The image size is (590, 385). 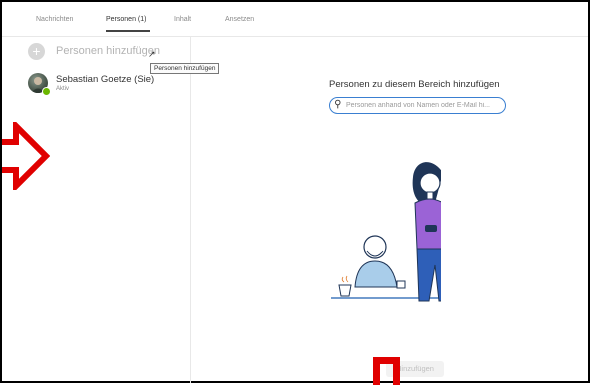 What do you see at coordinates (105, 79) in the screenshot?
I see `member-name: Sebastian Goetze (Sie)` at bounding box center [105, 79].